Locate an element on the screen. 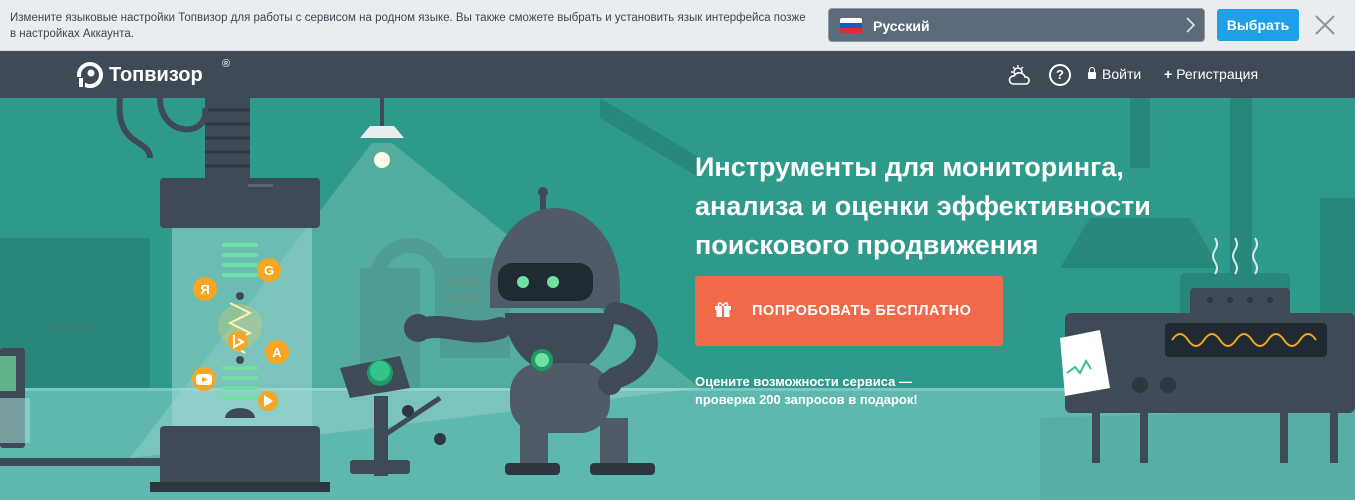  google-play-icon is located at coordinates (268, 401).